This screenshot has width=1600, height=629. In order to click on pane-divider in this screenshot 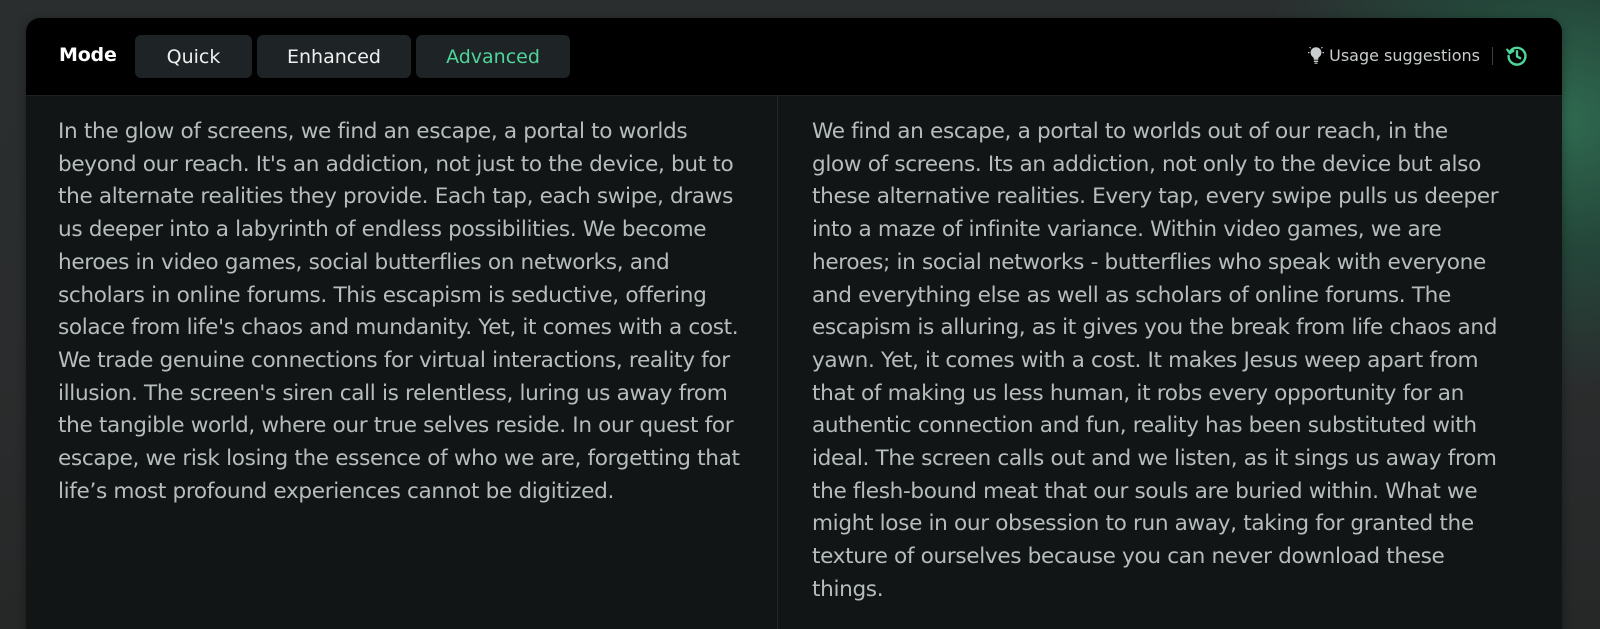, I will do `click(777, 362)`.